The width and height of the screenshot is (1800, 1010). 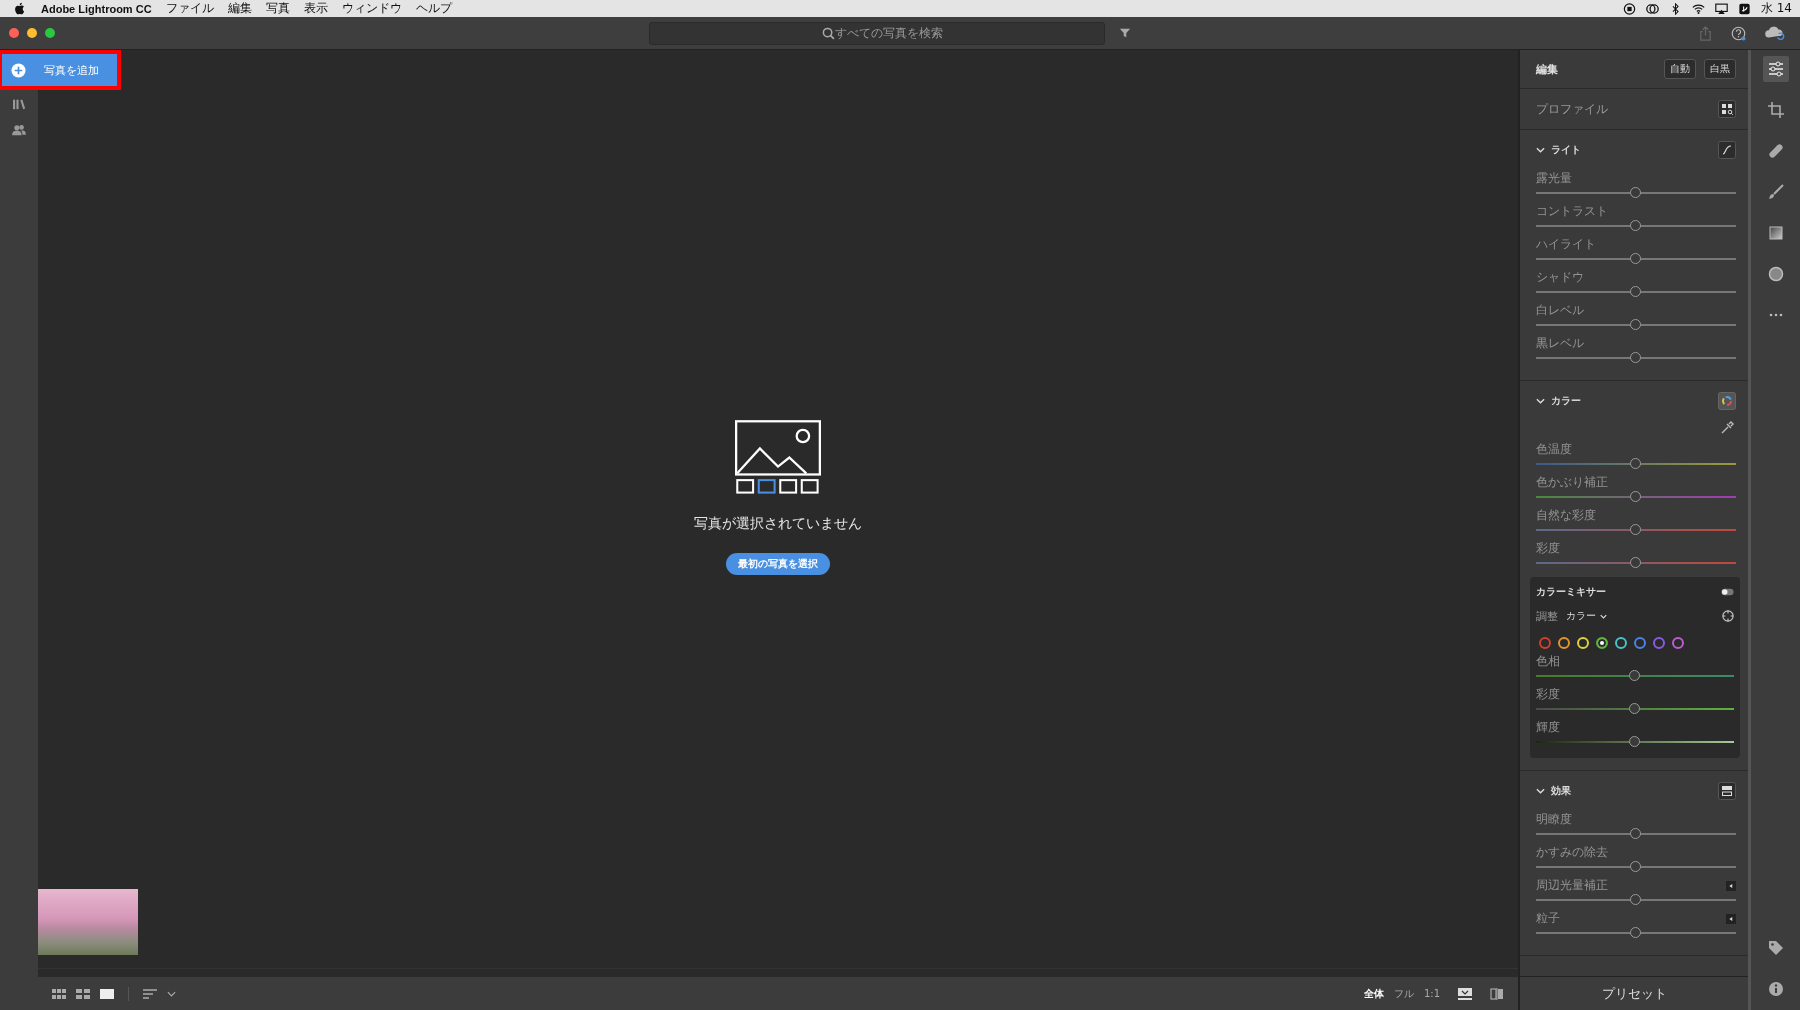 I want to click on slider-label: 周辺光量補正, so click(x=1572, y=885).